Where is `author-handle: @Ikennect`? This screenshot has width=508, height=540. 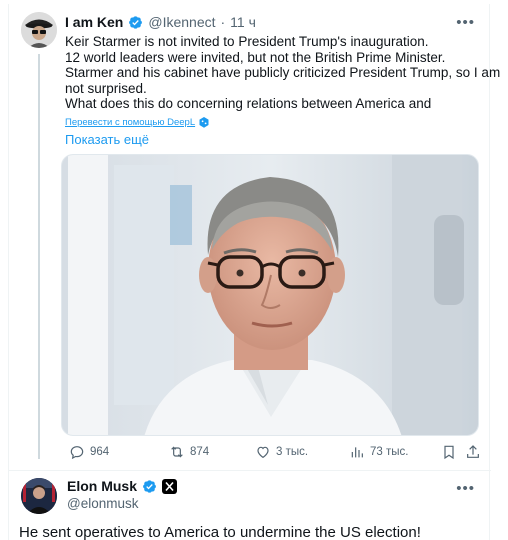
author-handle: @Ikennect is located at coordinates (181, 22).